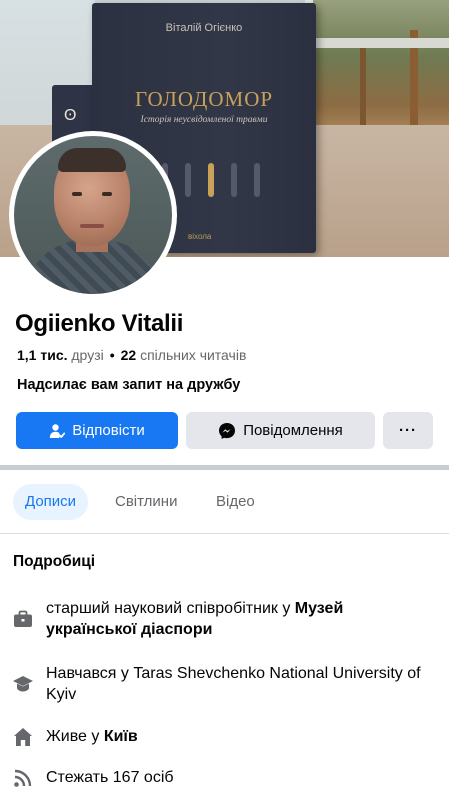 The width and height of the screenshot is (449, 800). What do you see at coordinates (193, 355) in the screenshot?
I see `mutual-label: спільних читачів` at bounding box center [193, 355].